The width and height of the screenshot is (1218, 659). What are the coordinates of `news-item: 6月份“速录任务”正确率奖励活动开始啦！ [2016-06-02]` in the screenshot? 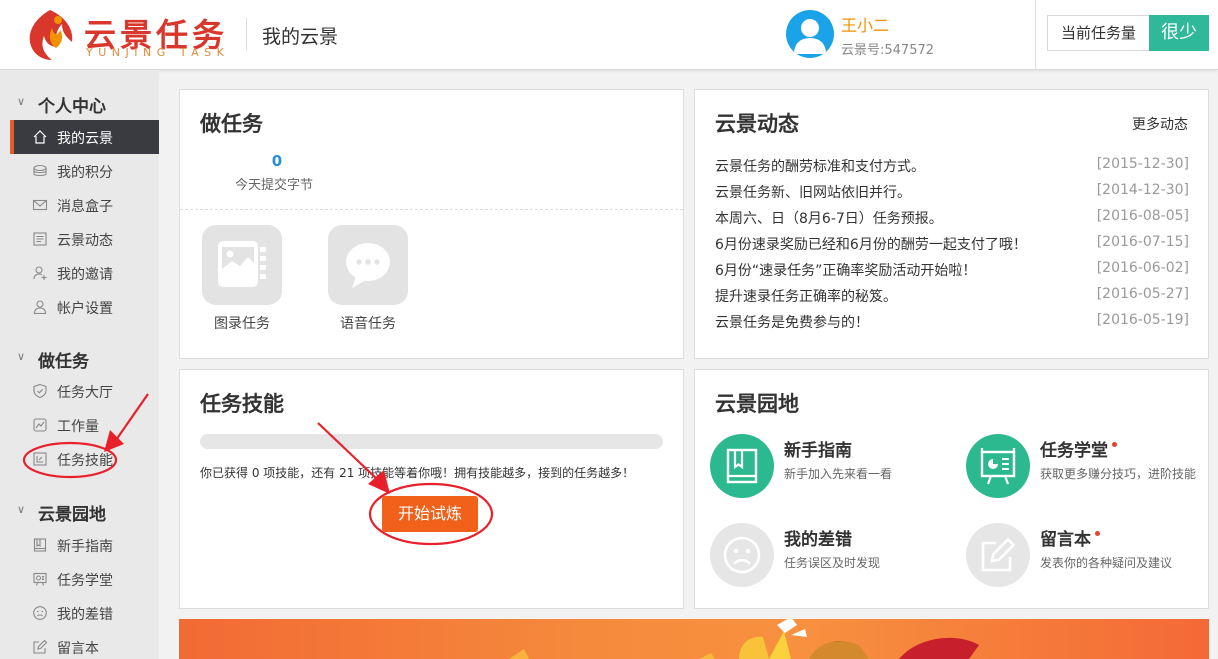 It's located at (952, 270).